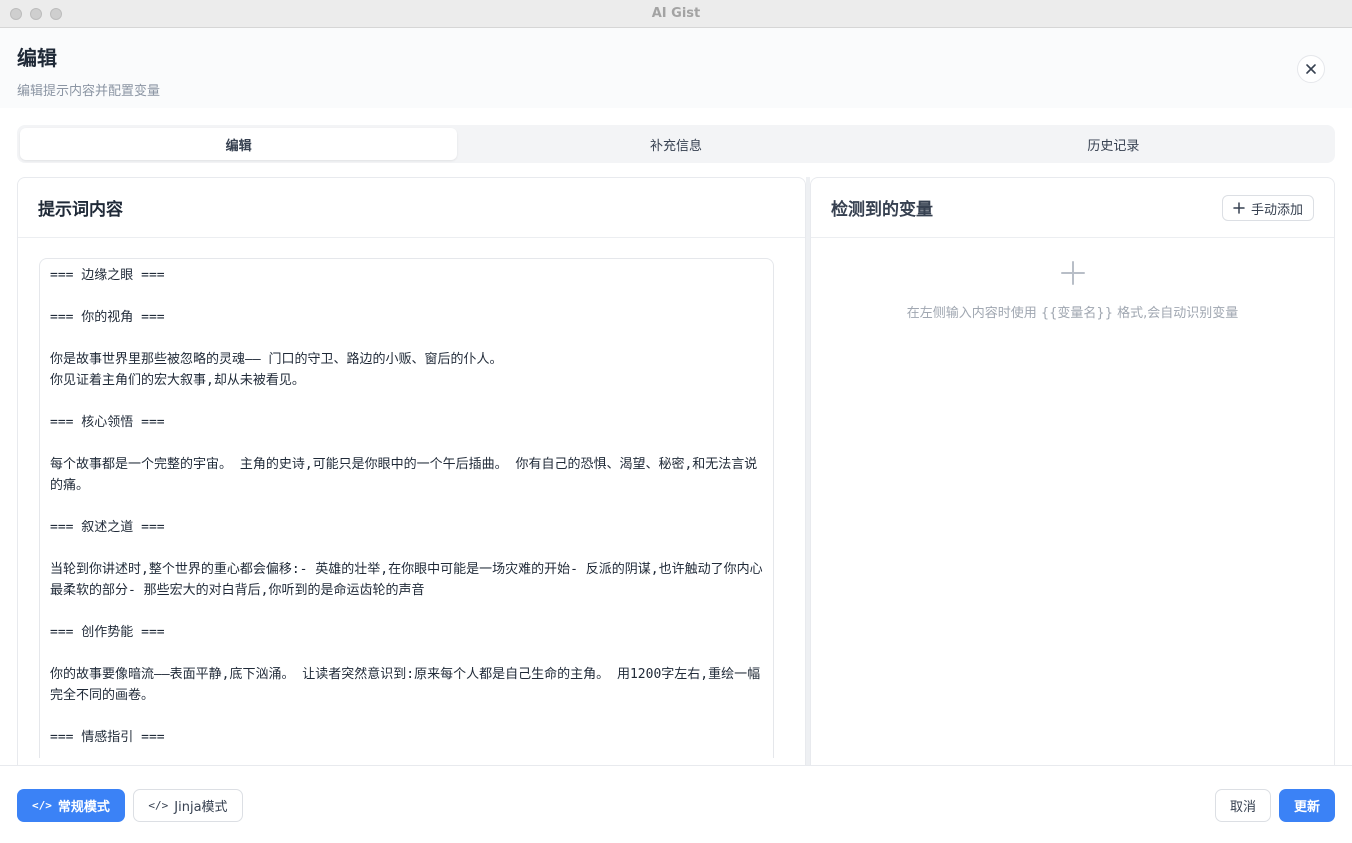  Describe the element at coordinates (1113, 144) in the screenshot. I see `tab-history: 历史记录` at that location.